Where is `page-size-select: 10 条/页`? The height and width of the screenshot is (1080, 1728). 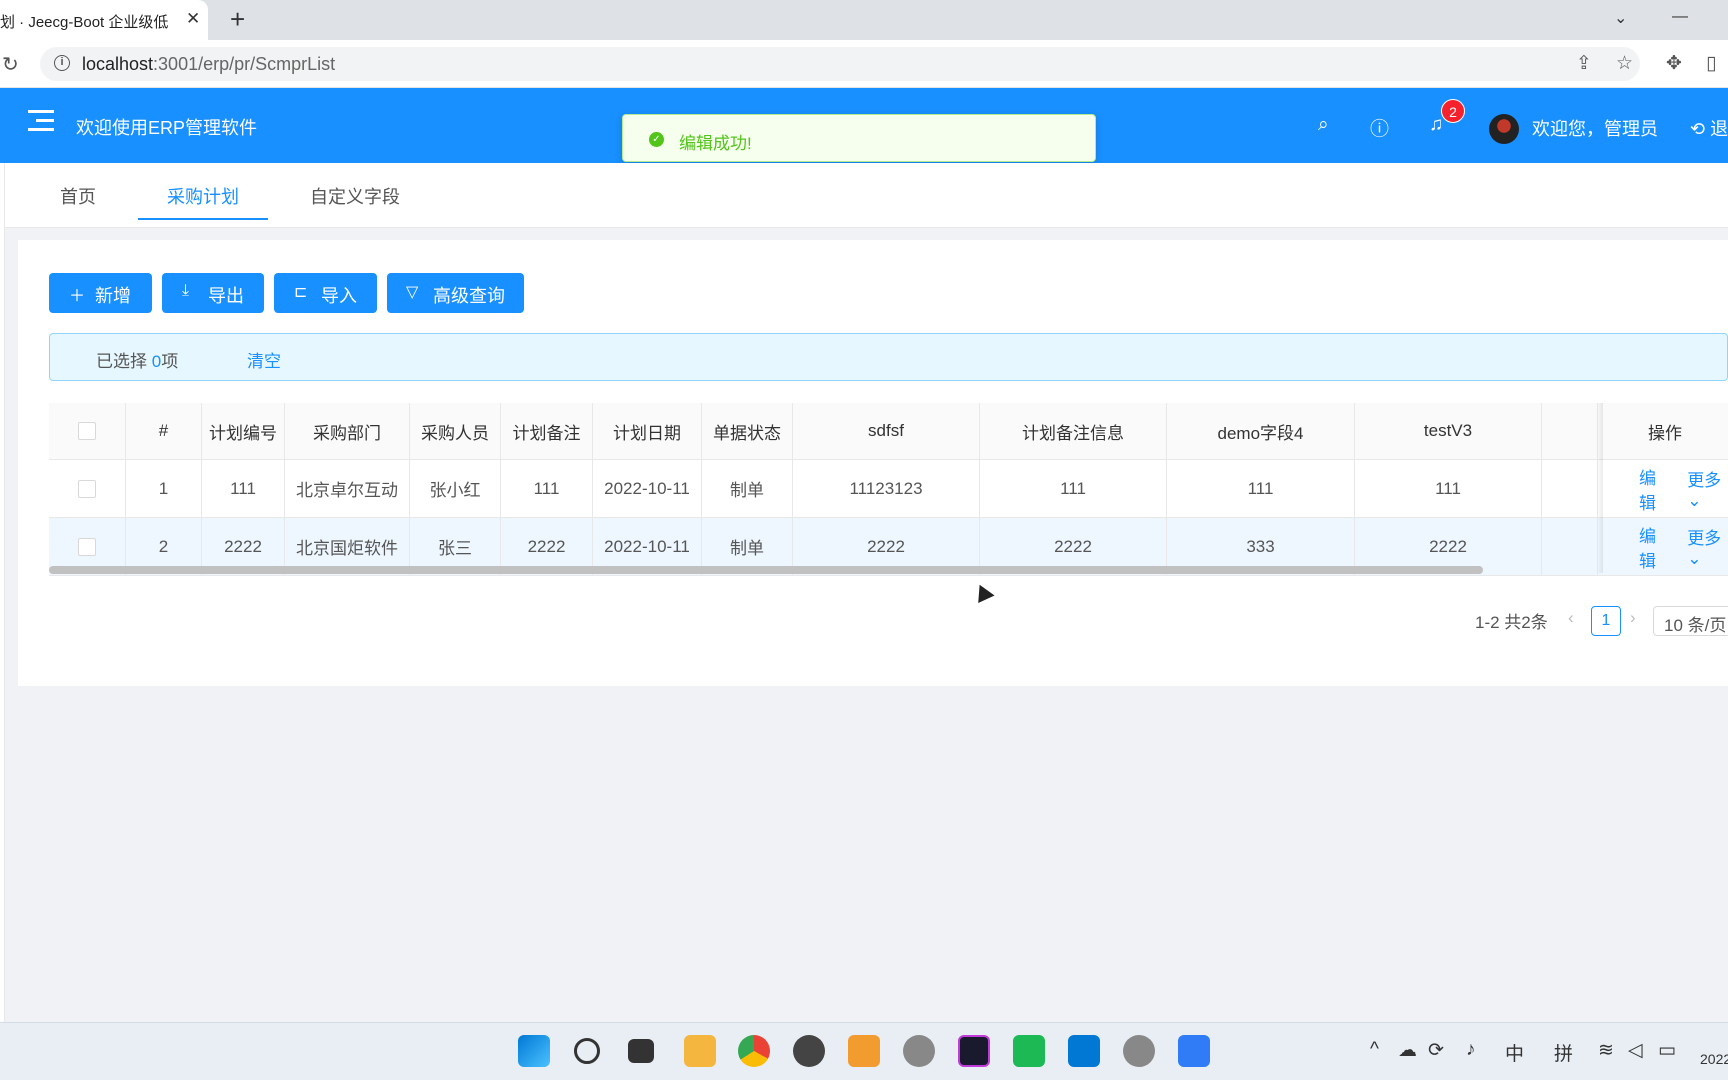 page-size-select: 10 条/页 is located at coordinates (1690, 621).